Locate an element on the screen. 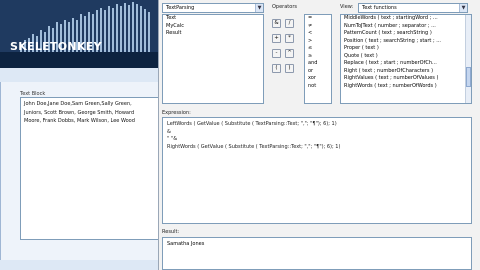 This screenshot has width=480, height=270. operator-button: / is located at coordinates (289, 23).